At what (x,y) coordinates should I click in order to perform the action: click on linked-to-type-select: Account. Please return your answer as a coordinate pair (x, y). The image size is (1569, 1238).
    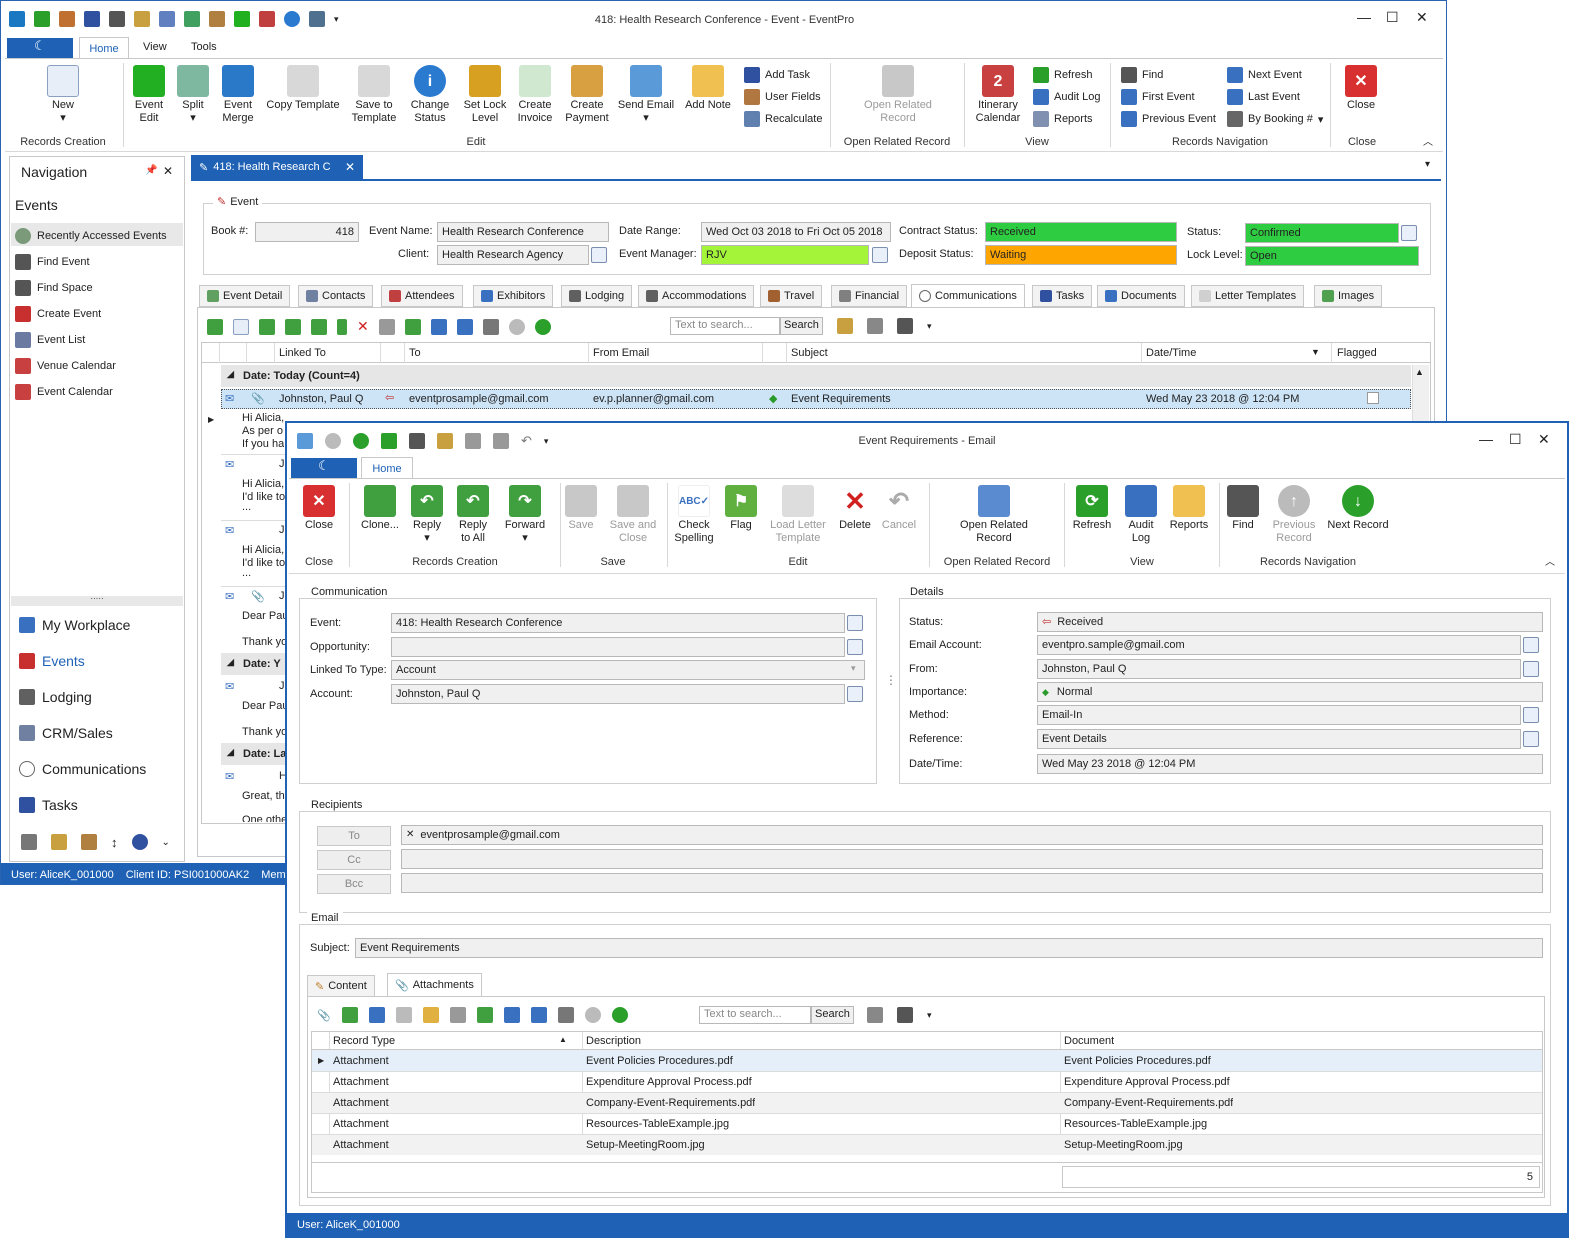
    Looking at the image, I should click on (628, 670).